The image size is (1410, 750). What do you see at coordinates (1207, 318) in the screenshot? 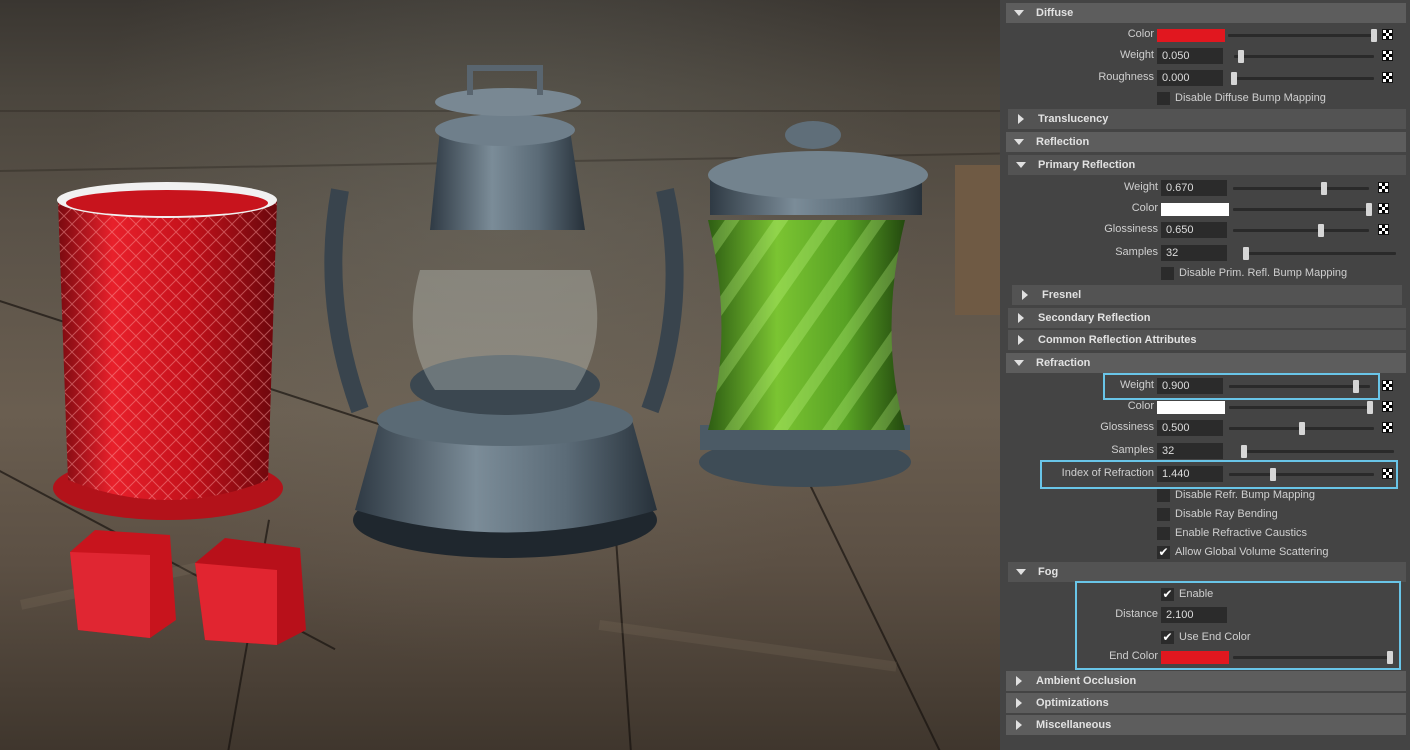
I see `section-secondary-reflection: Secondary Reflection` at bounding box center [1207, 318].